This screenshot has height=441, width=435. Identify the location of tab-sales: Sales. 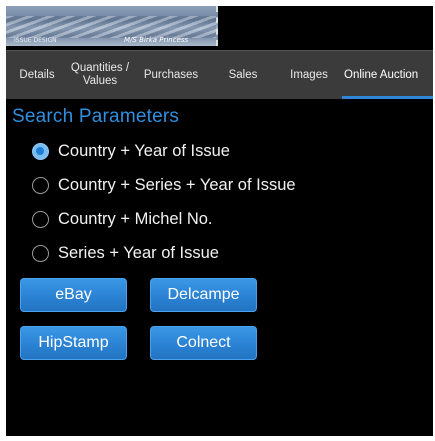
(243, 75).